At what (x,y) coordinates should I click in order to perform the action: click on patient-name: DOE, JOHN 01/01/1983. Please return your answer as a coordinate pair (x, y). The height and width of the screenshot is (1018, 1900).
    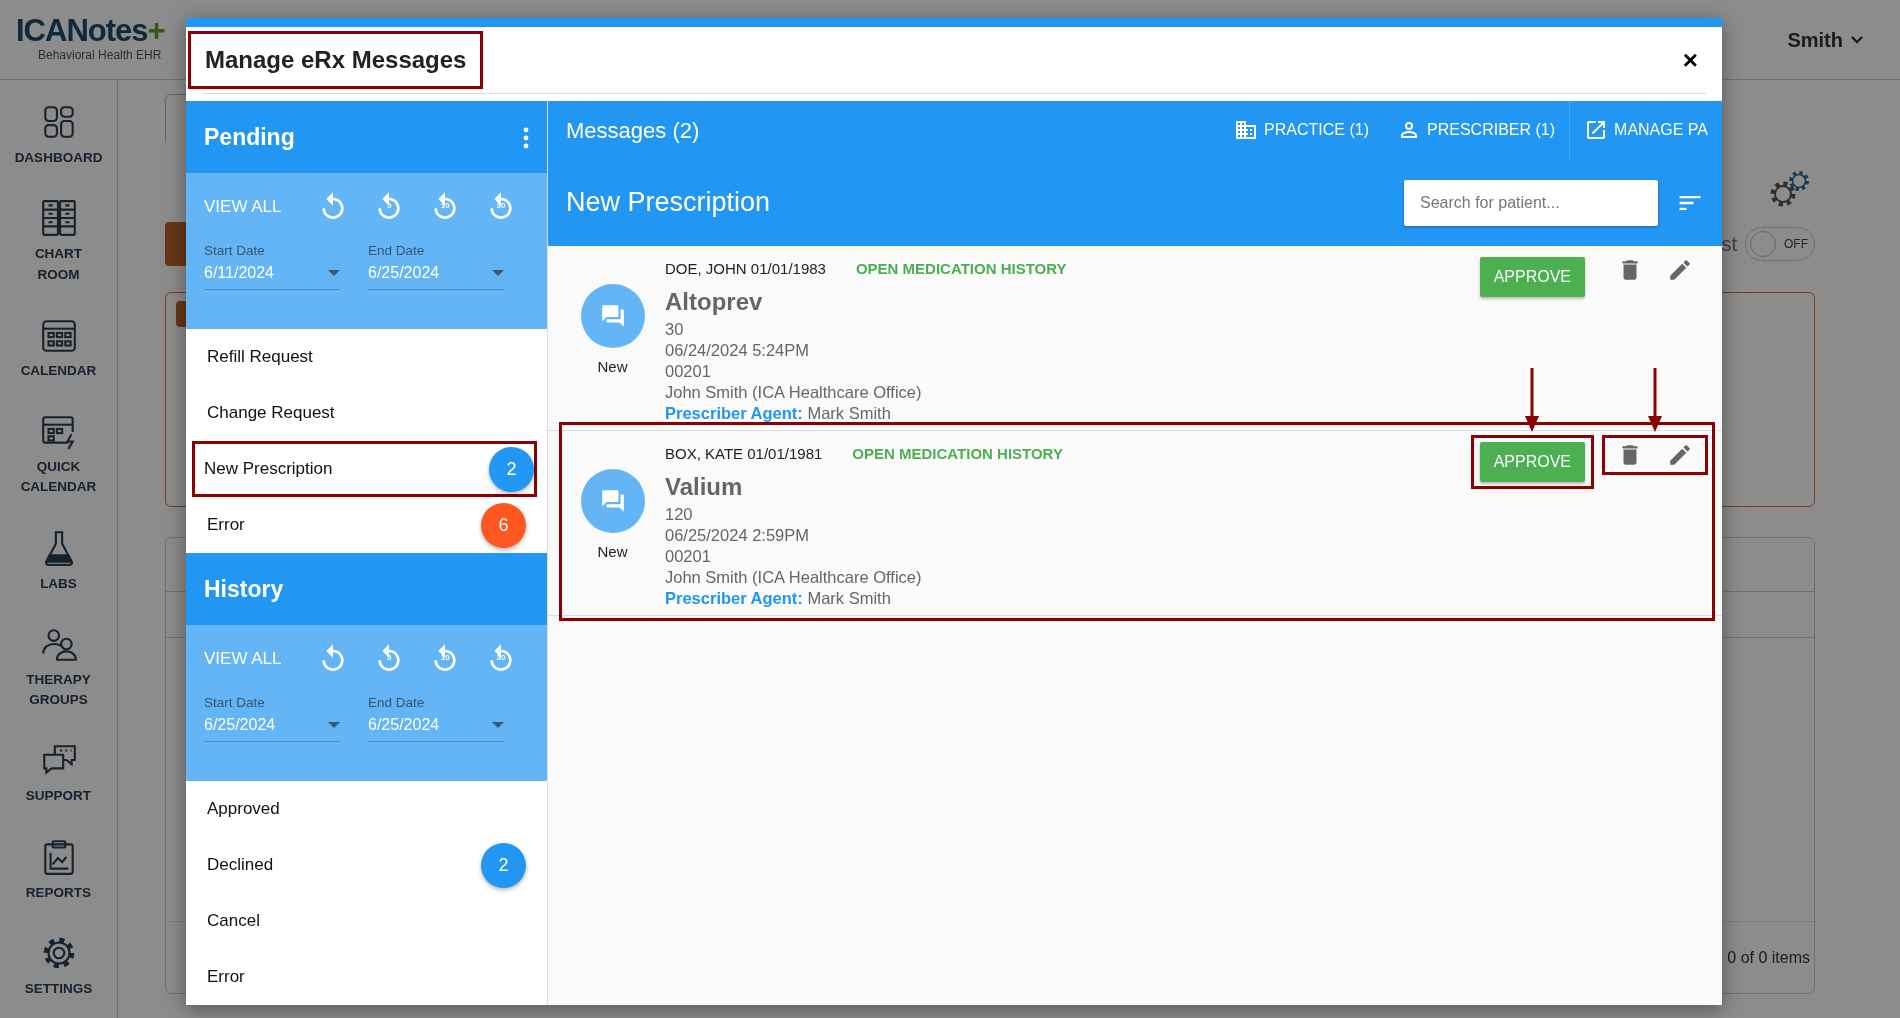
    Looking at the image, I should click on (745, 269).